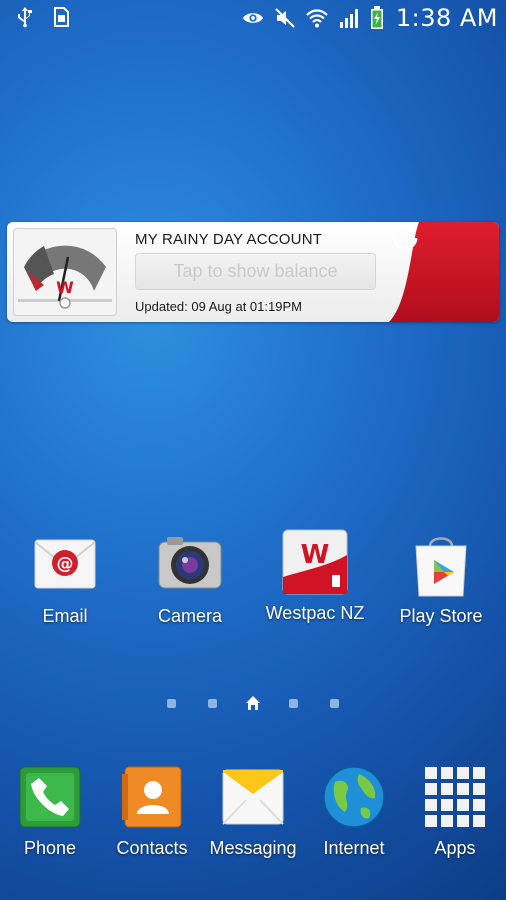  What do you see at coordinates (25, 17) in the screenshot?
I see `usb-icon` at bounding box center [25, 17].